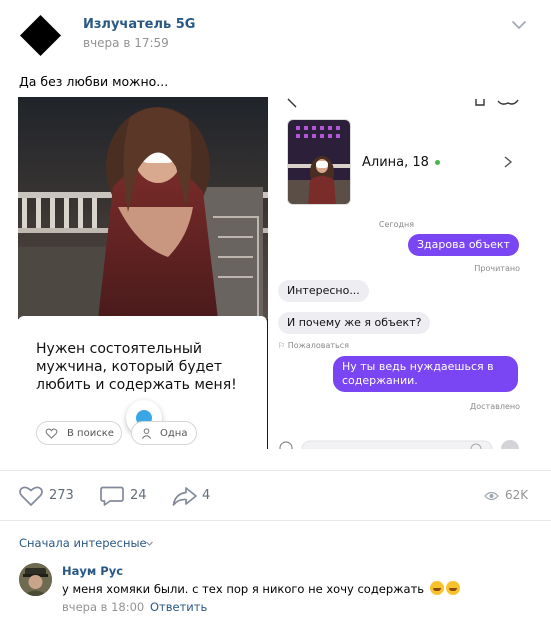  Describe the element at coordinates (35, 579) in the screenshot. I see `comment-author-avatar` at that location.